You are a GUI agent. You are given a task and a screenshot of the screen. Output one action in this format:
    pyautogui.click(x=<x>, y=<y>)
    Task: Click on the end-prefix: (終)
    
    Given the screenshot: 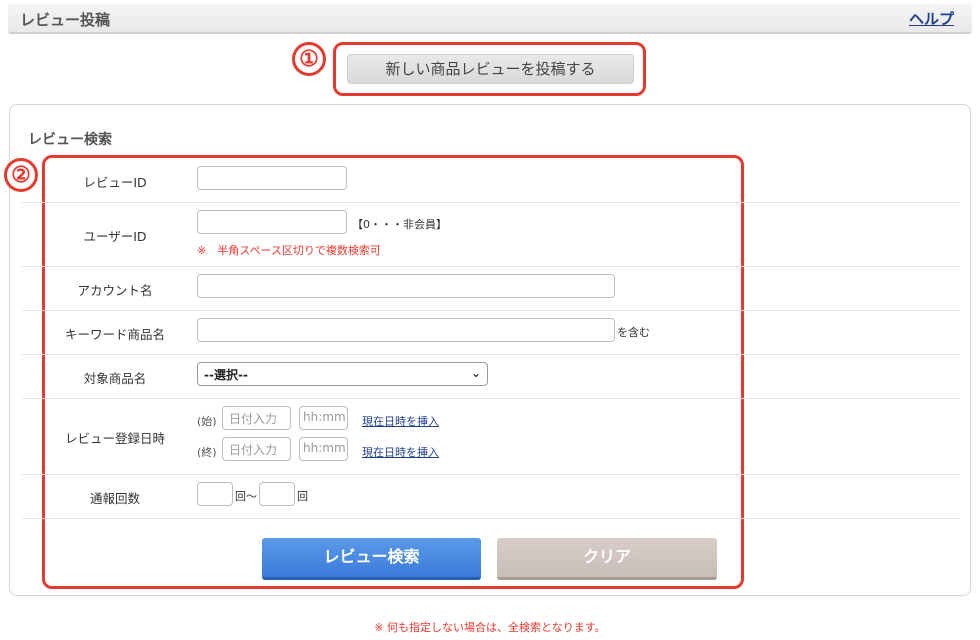 What is the action you would take?
    pyautogui.click(x=207, y=452)
    